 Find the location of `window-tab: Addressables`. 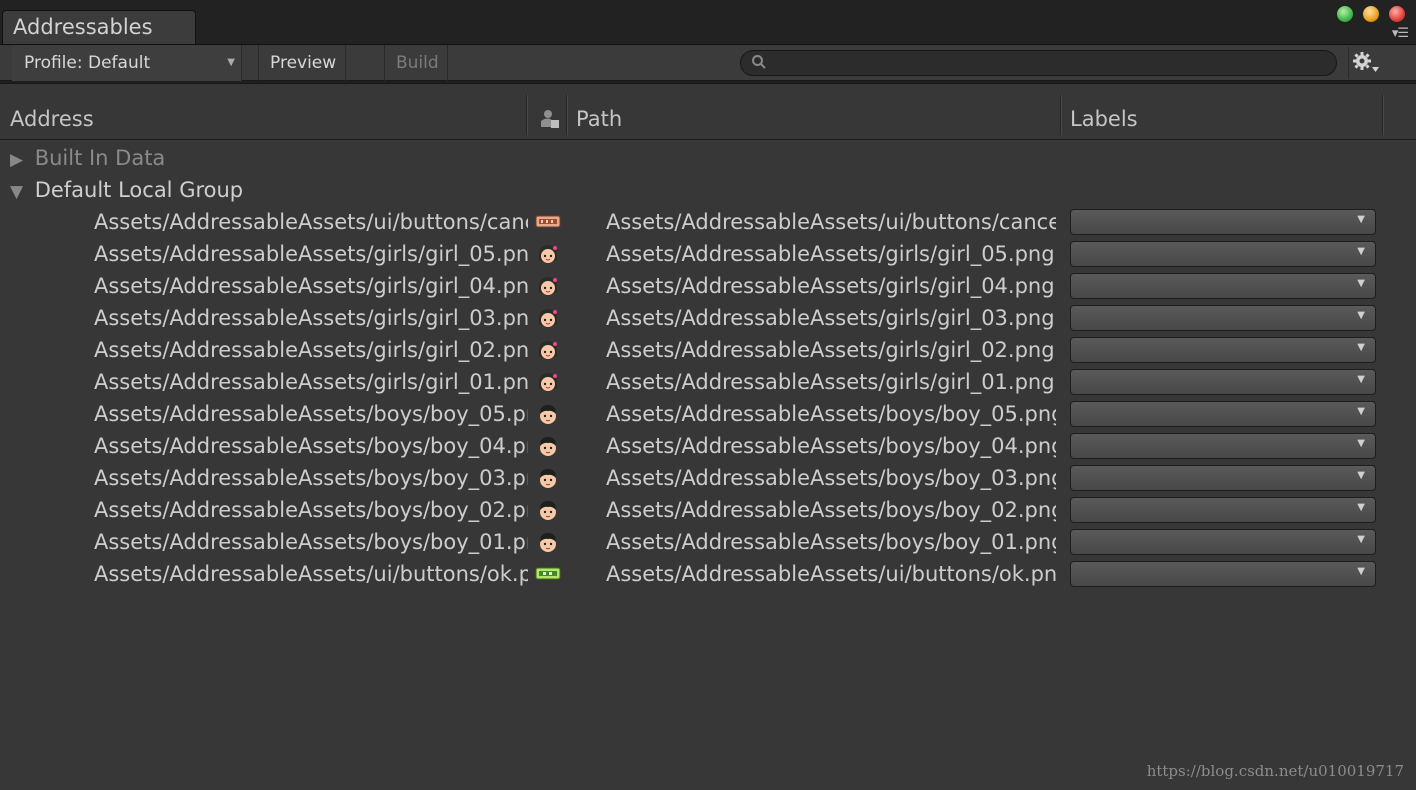

window-tab: Addressables is located at coordinates (99, 27).